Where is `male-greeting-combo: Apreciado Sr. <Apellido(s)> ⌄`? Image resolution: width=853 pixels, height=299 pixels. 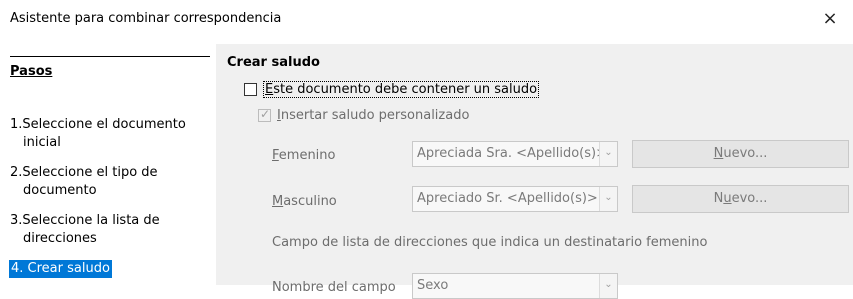
male-greeting-combo: Apreciado Sr. <Apellido(s)> ⌄ is located at coordinates (515, 199).